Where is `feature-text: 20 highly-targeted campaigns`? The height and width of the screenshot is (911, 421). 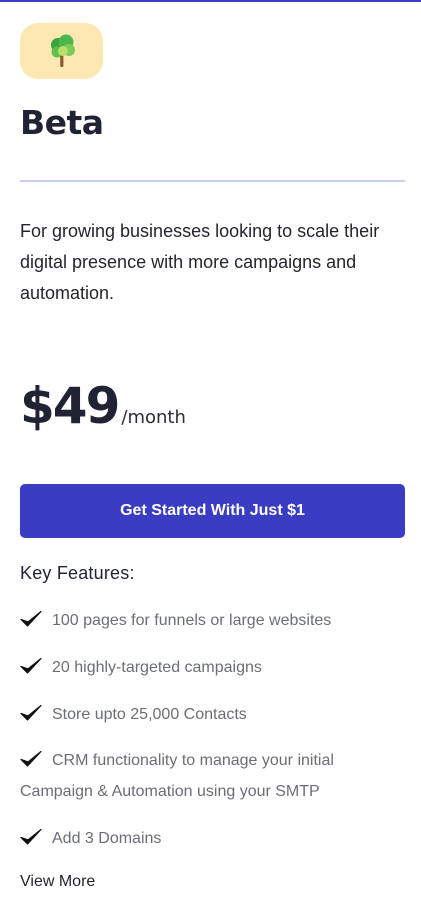
feature-text: 20 highly-targeted campaigns is located at coordinates (157, 667).